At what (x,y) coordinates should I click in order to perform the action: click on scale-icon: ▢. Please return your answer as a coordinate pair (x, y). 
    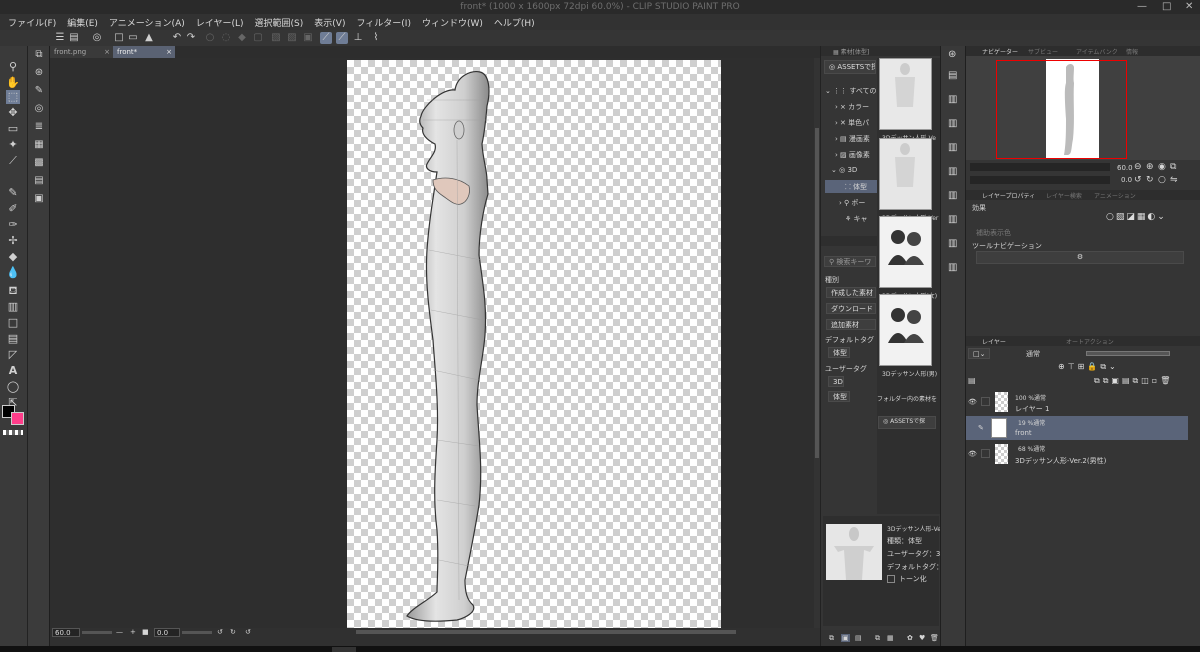
    Looking at the image, I should click on (258, 38).